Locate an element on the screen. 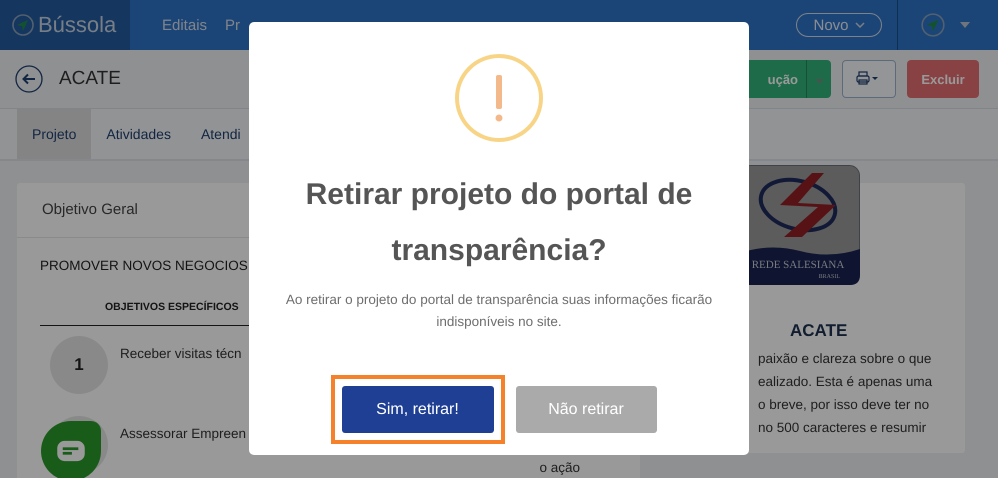 The height and width of the screenshot is (478, 998). tab: Projeto is located at coordinates (54, 134).